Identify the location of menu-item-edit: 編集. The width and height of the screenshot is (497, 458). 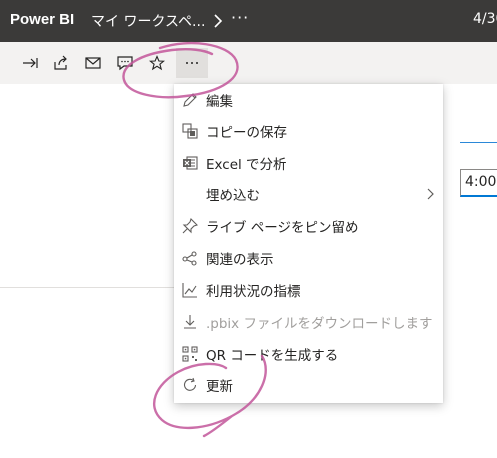
(308, 100).